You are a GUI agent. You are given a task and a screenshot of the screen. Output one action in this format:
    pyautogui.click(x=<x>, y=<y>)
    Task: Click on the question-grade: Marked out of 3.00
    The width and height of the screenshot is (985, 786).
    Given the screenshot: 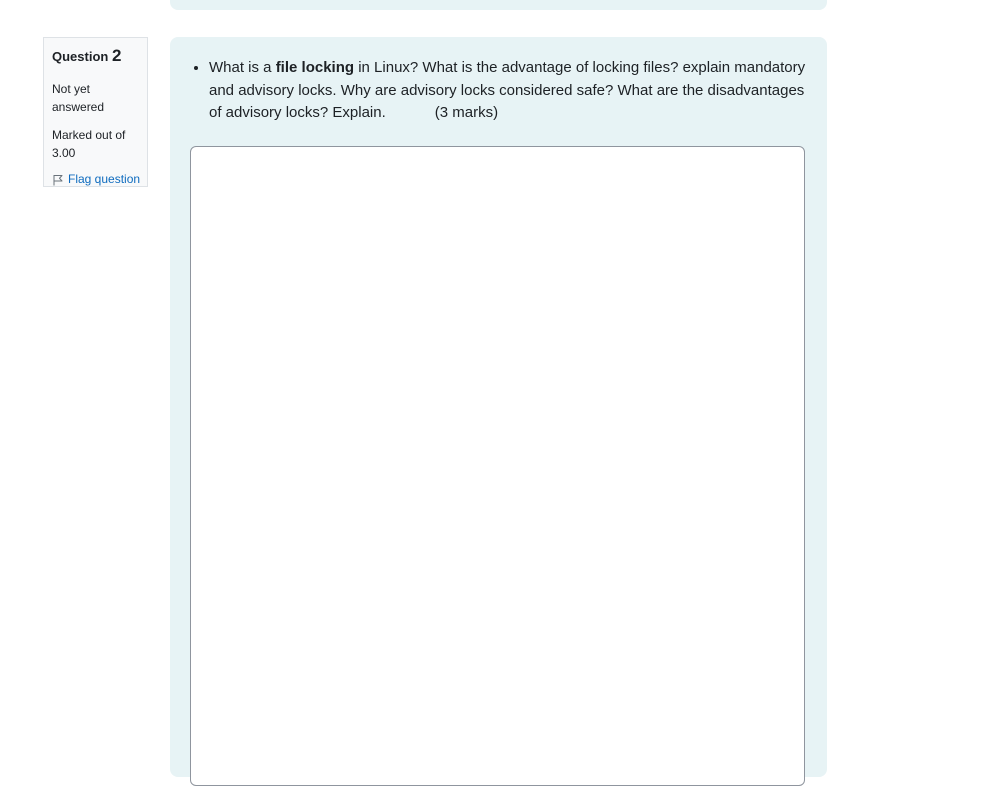 What is the action you would take?
    pyautogui.click(x=89, y=144)
    